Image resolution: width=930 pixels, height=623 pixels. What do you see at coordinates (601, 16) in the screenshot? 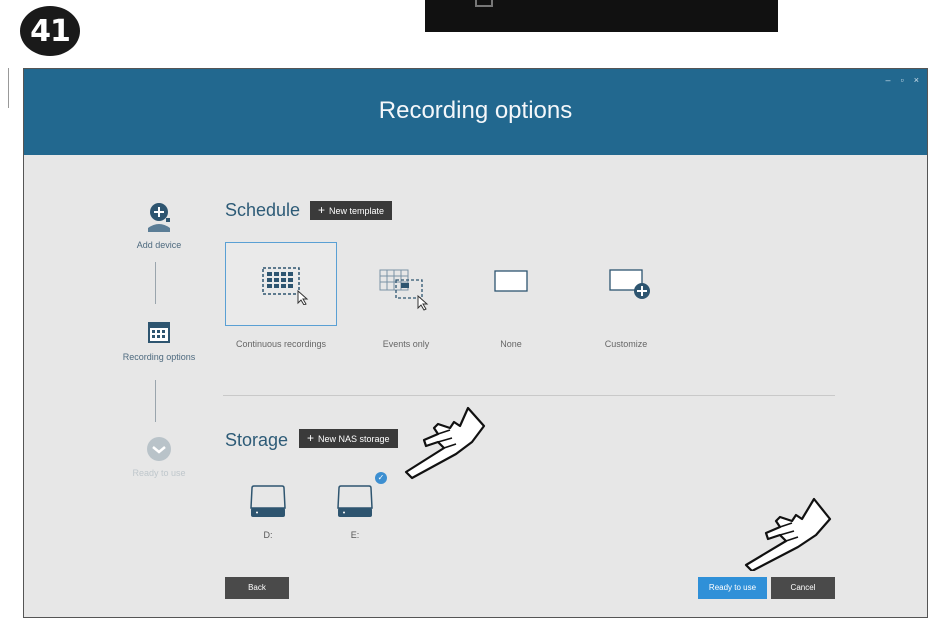
I see `top-dark-panel` at bounding box center [601, 16].